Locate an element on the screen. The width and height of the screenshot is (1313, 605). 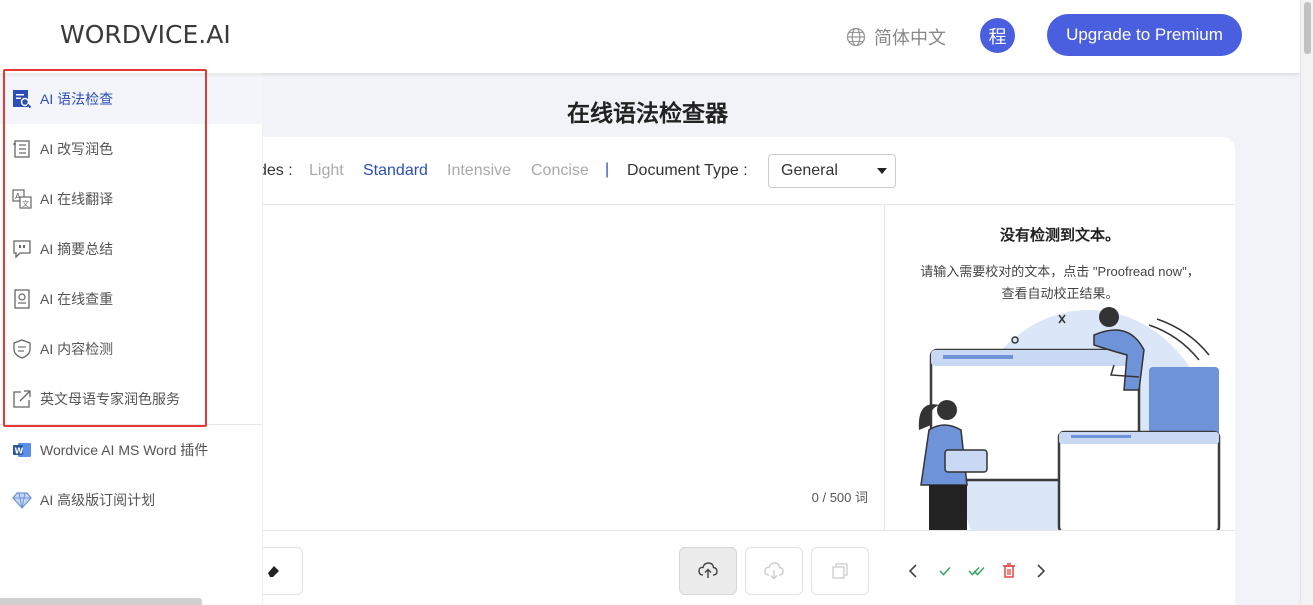
sidebar-item-label: AI 高级版订阅计划 is located at coordinates (98, 500).